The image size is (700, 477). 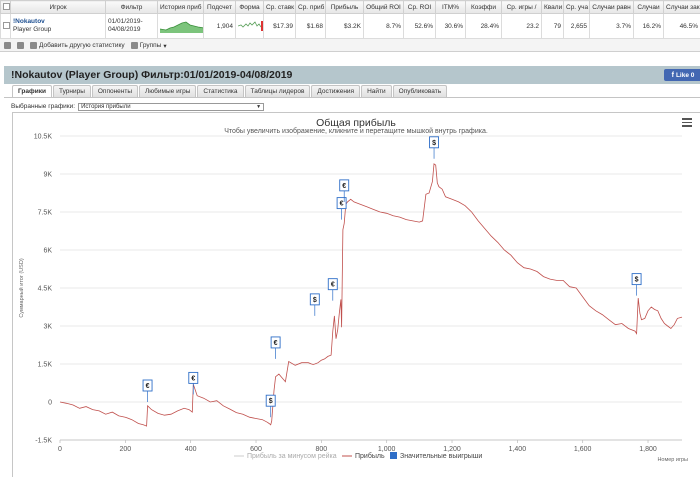 What do you see at coordinates (180, 7) in the screenshot?
I see `column-header: История приб` at bounding box center [180, 7].